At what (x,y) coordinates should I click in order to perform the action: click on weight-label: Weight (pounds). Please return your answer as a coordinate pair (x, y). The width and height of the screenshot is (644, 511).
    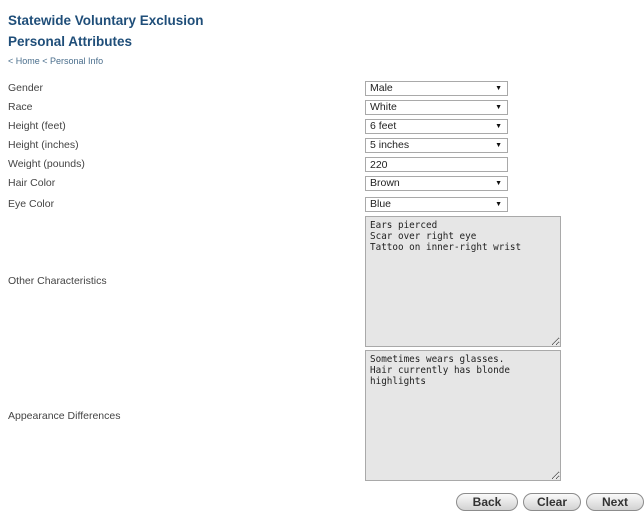
    Looking at the image, I should click on (46, 164).